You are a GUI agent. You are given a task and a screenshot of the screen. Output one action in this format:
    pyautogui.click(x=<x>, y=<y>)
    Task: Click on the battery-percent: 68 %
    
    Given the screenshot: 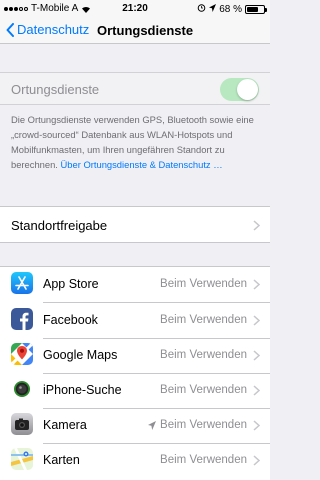 What is the action you would take?
    pyautogui.click(x=230, y=9)
    